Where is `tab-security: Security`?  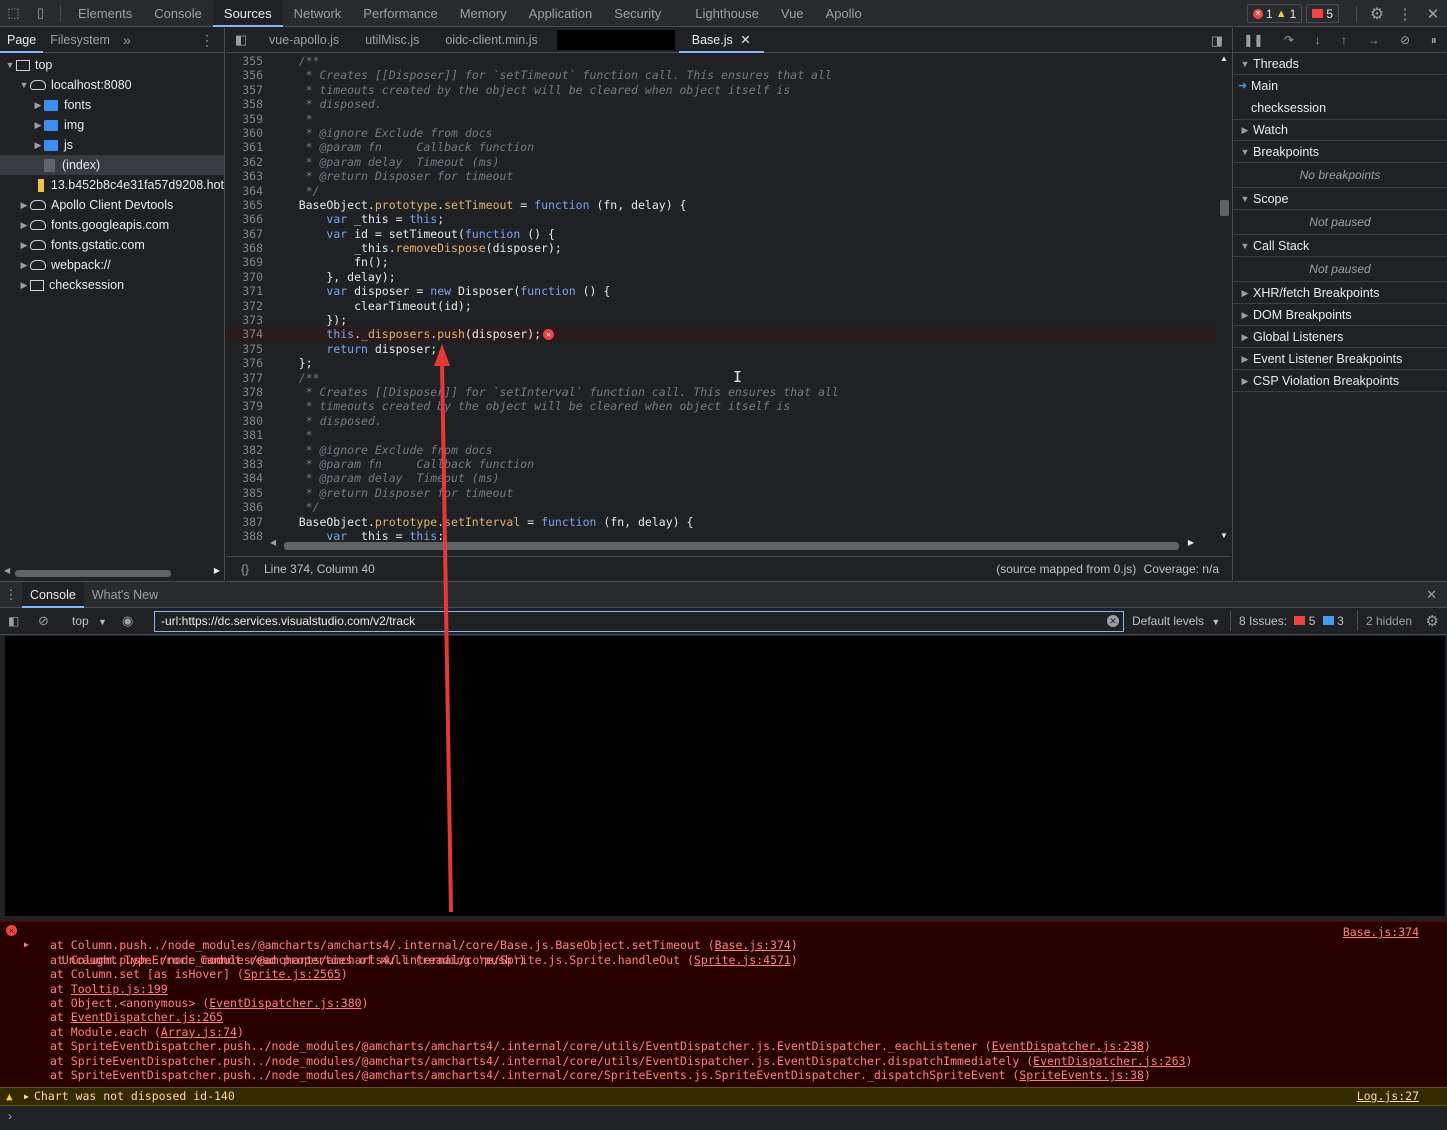
tab-security: Security is located at coordinates (637, 13).